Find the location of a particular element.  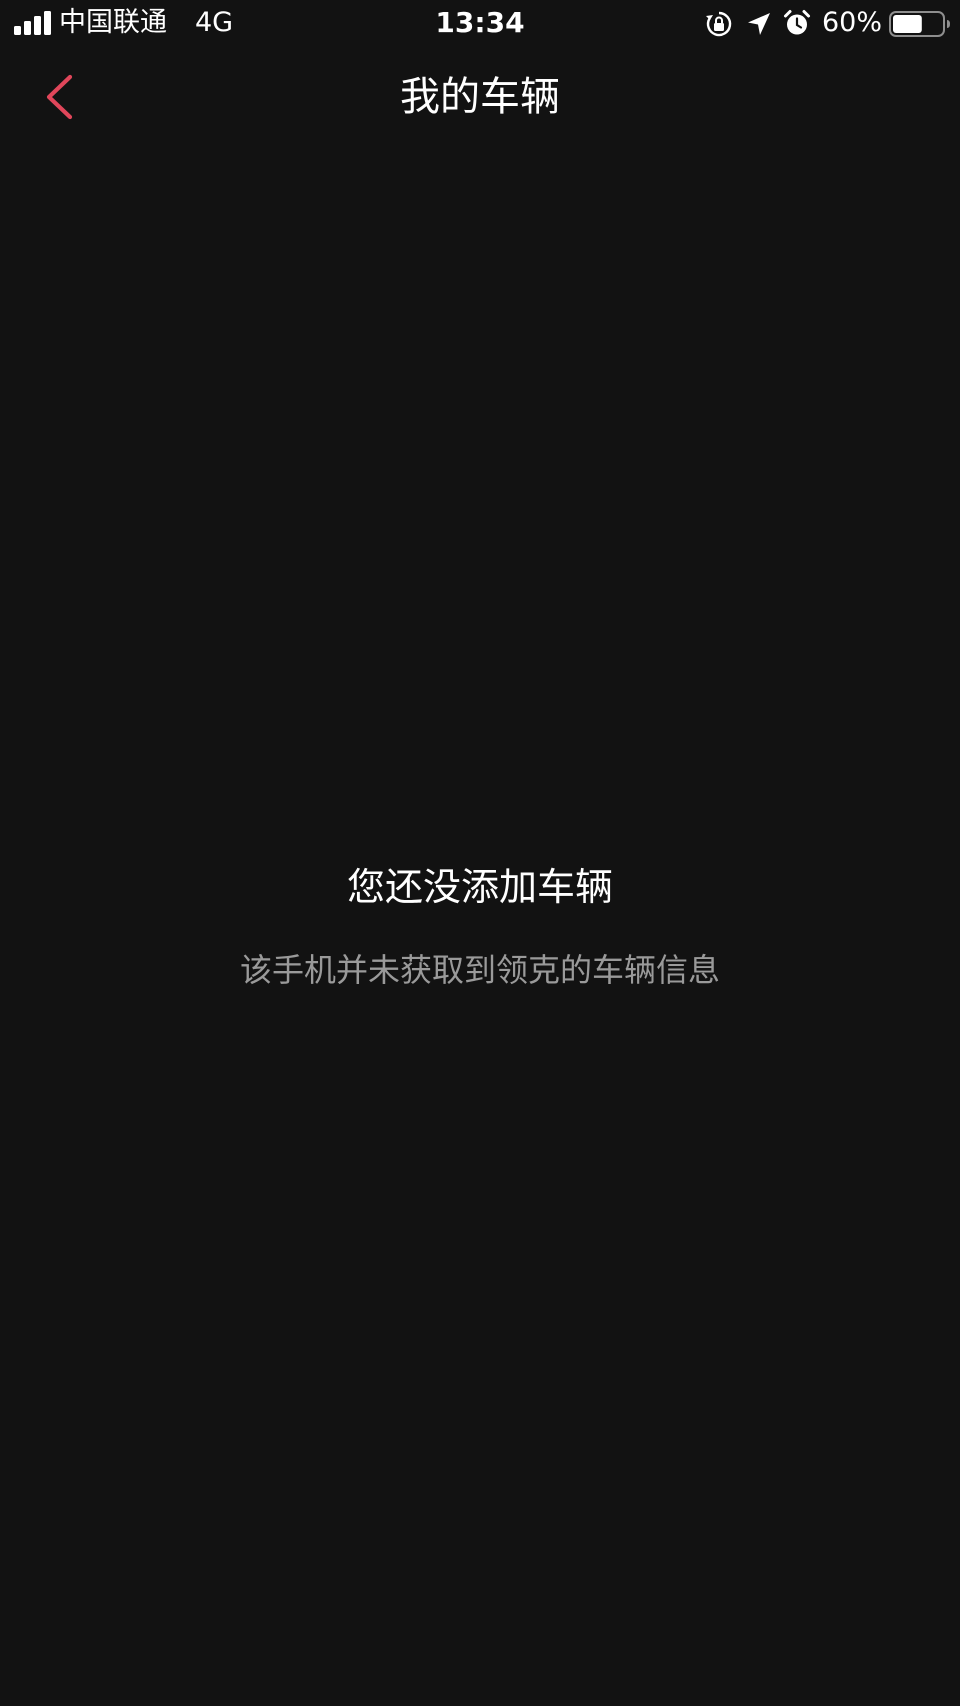

navigation-bar: 我的车辆 is located at coordinates (480, 96).